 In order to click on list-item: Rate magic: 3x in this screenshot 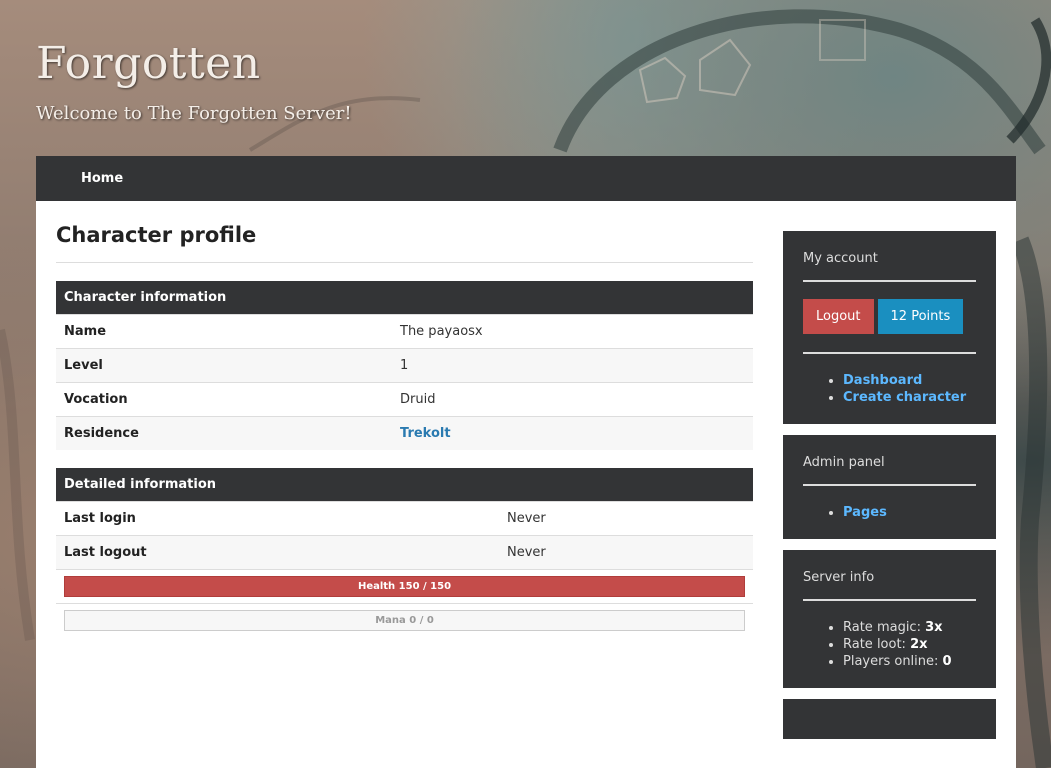, I will do `click(909, 627)`.